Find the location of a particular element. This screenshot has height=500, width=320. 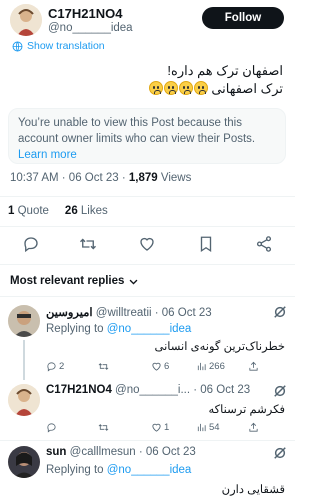

reply-action-bar: 1 54 is located at coordinates (166, 429).